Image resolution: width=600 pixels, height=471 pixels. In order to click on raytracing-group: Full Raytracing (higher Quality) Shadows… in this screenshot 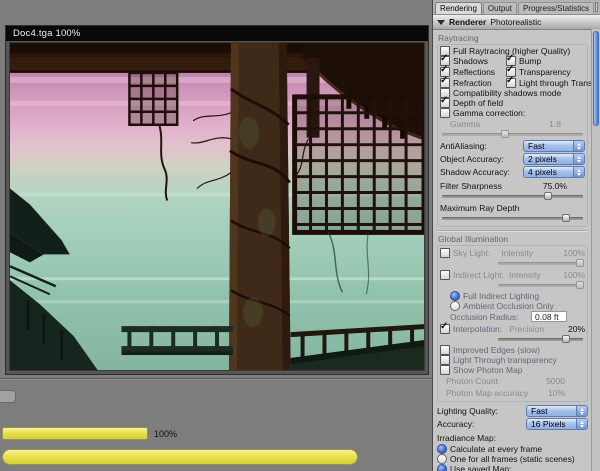, I will do `click(514, 135)`.